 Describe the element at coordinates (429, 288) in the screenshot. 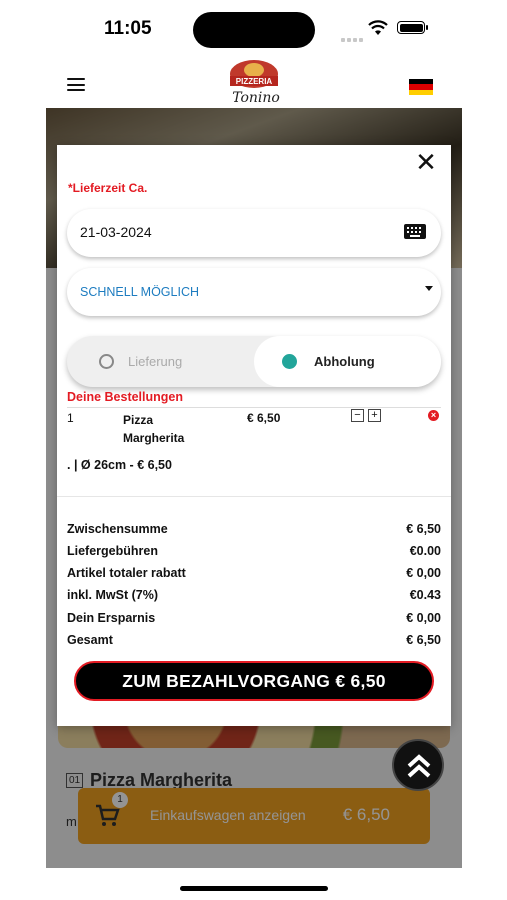

I see `chevron-down-icon` at that location.